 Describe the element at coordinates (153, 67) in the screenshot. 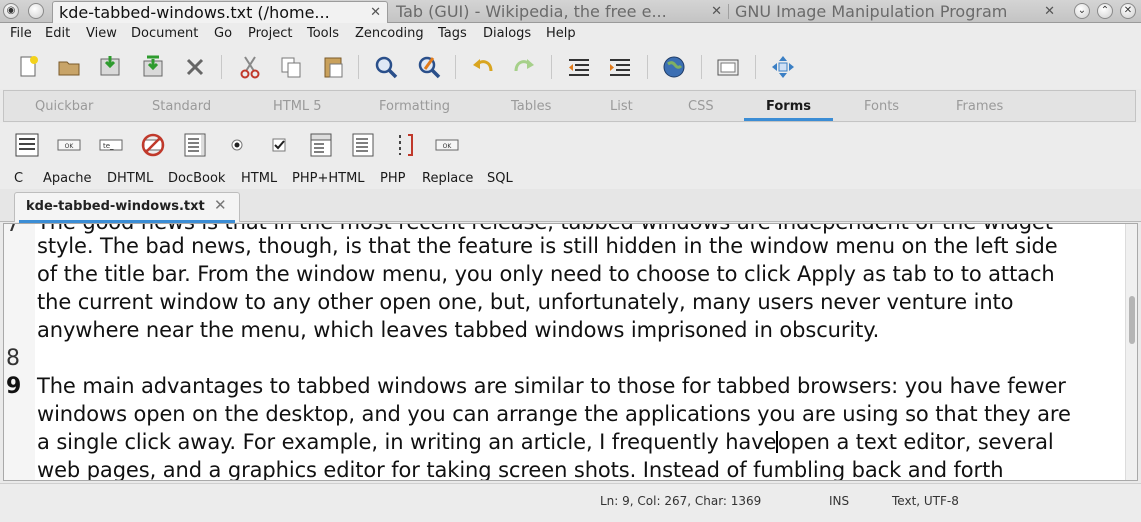

I see `save-as-icon` at that location.